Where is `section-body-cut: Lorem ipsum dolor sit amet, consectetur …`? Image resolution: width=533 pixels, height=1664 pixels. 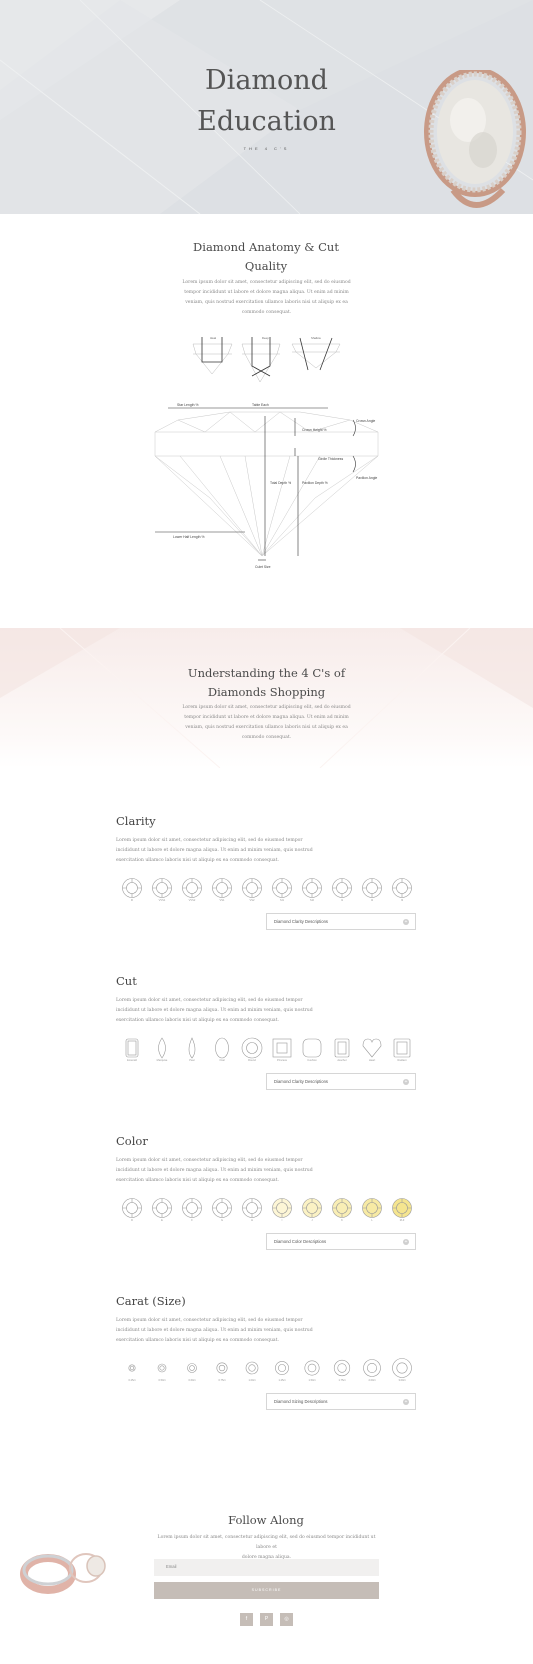 section-body-cut: Lorem ipsum dolor sit amet, consectetur … is located at coordinates (216, 1011).